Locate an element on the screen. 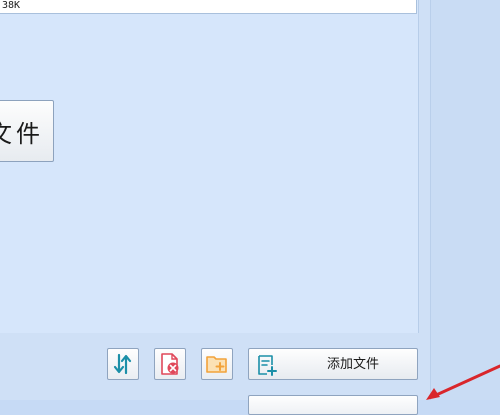  file-size-bar: 38K is located at coordinates (208, 7).